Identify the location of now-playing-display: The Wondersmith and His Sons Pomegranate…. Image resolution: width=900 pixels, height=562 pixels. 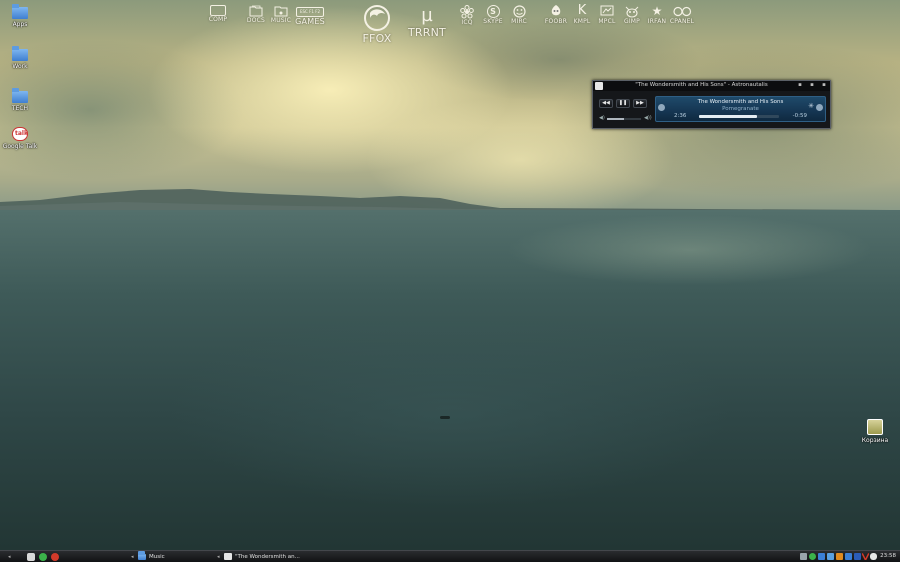
(740, 109).